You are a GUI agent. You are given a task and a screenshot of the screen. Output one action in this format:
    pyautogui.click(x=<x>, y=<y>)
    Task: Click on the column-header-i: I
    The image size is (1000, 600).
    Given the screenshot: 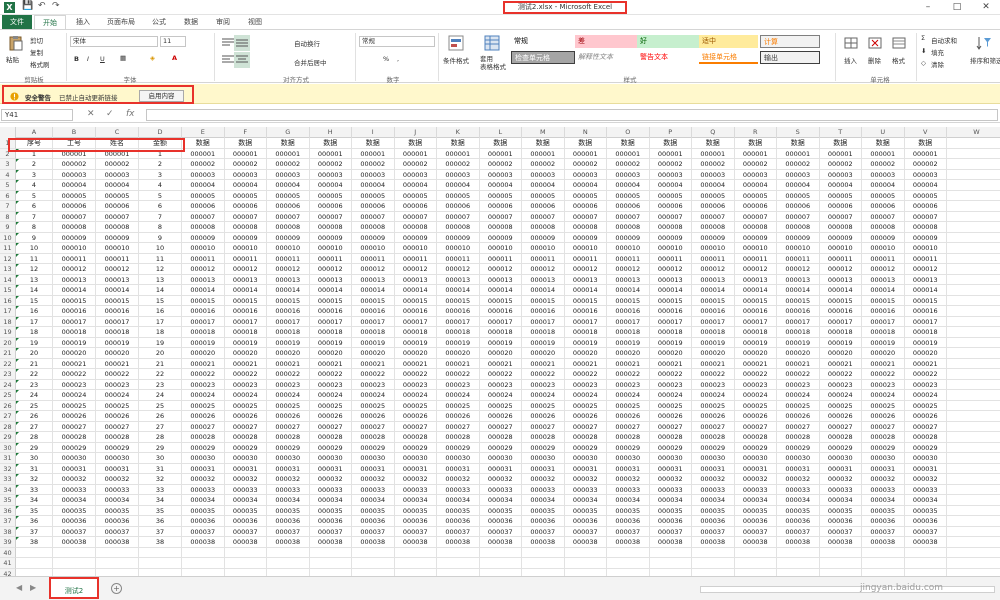 What is the action you would take?
    pyautogui.click(x=373, y=132)
    